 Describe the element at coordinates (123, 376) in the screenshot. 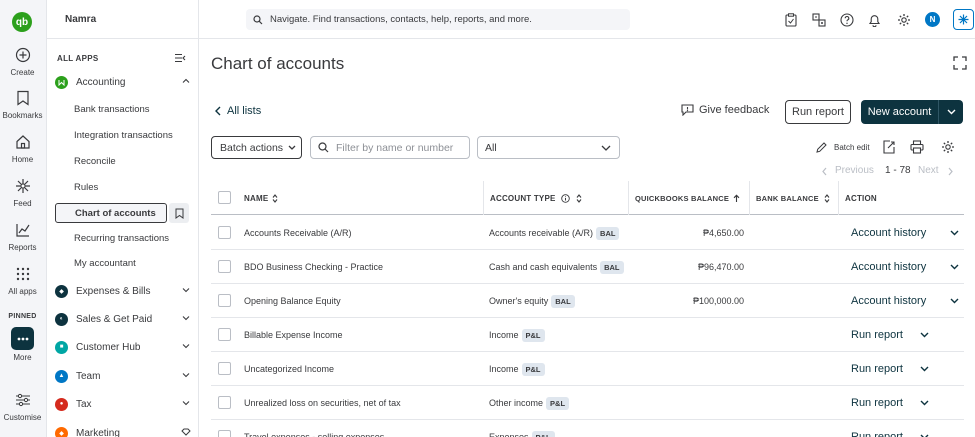

I see `sidebar-section-team: ▲ Team` at that location.